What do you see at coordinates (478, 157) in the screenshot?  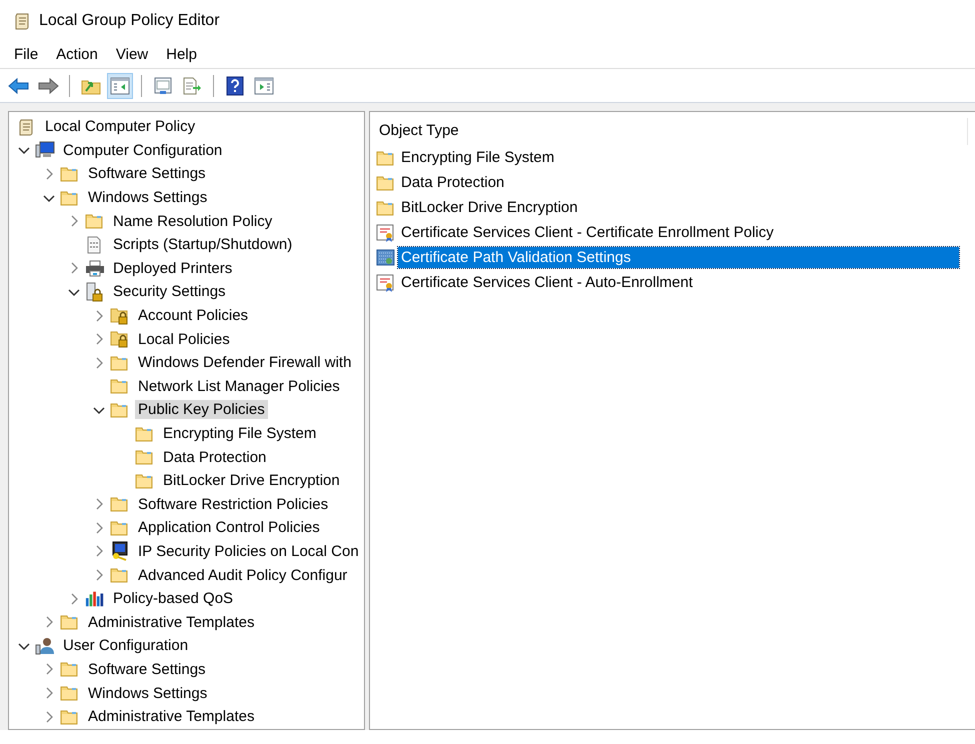 I see `list-item: Encrypting File System` at bounding box center [478, 157].